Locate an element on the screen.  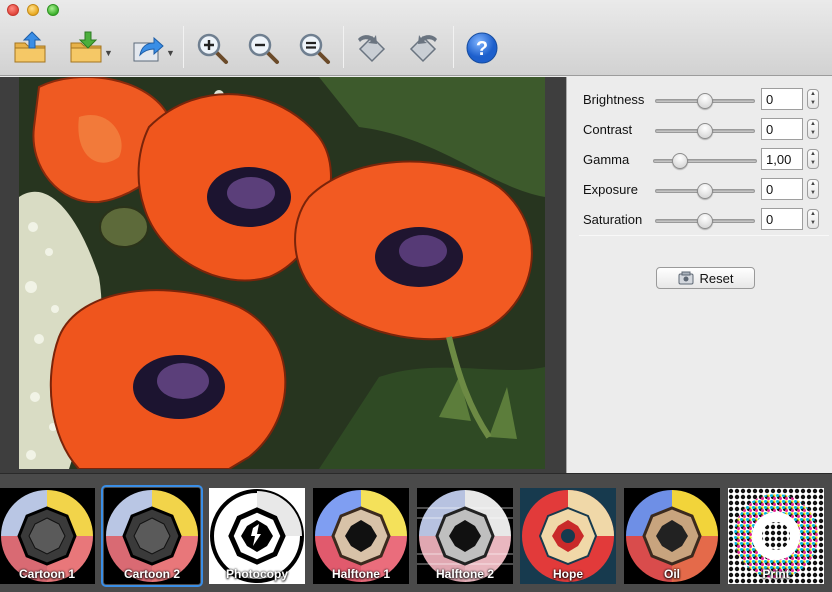
reset-button: Reset is located at coordinates (705, 278).